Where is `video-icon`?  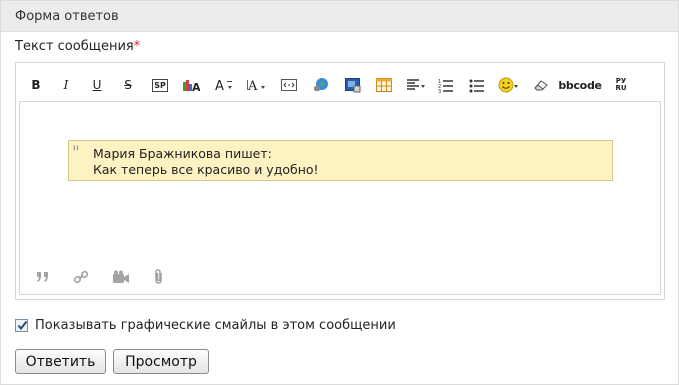
video-icon is located at coordinates (121, 276).